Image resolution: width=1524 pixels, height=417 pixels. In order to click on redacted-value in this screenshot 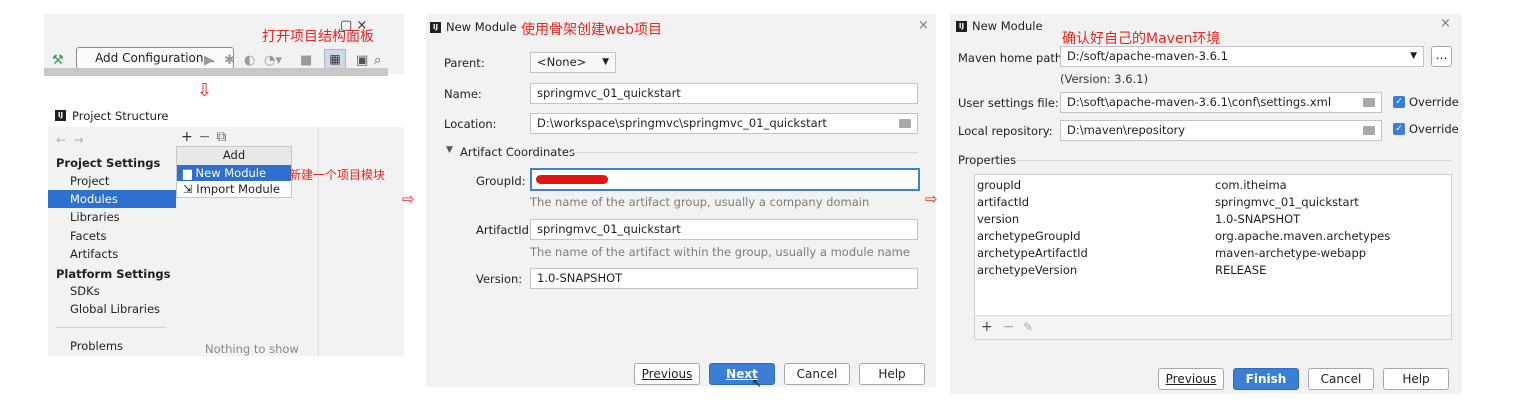, I will do `click(572, 179)`.